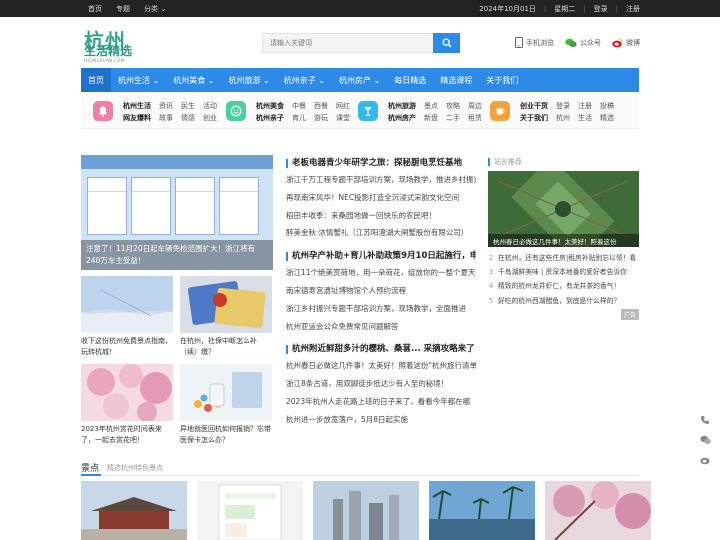 This screenshot has height=540, width=720. I want to click on nav-hangzhou-family: 杭州亲子 ⌄, so click(304, 80).